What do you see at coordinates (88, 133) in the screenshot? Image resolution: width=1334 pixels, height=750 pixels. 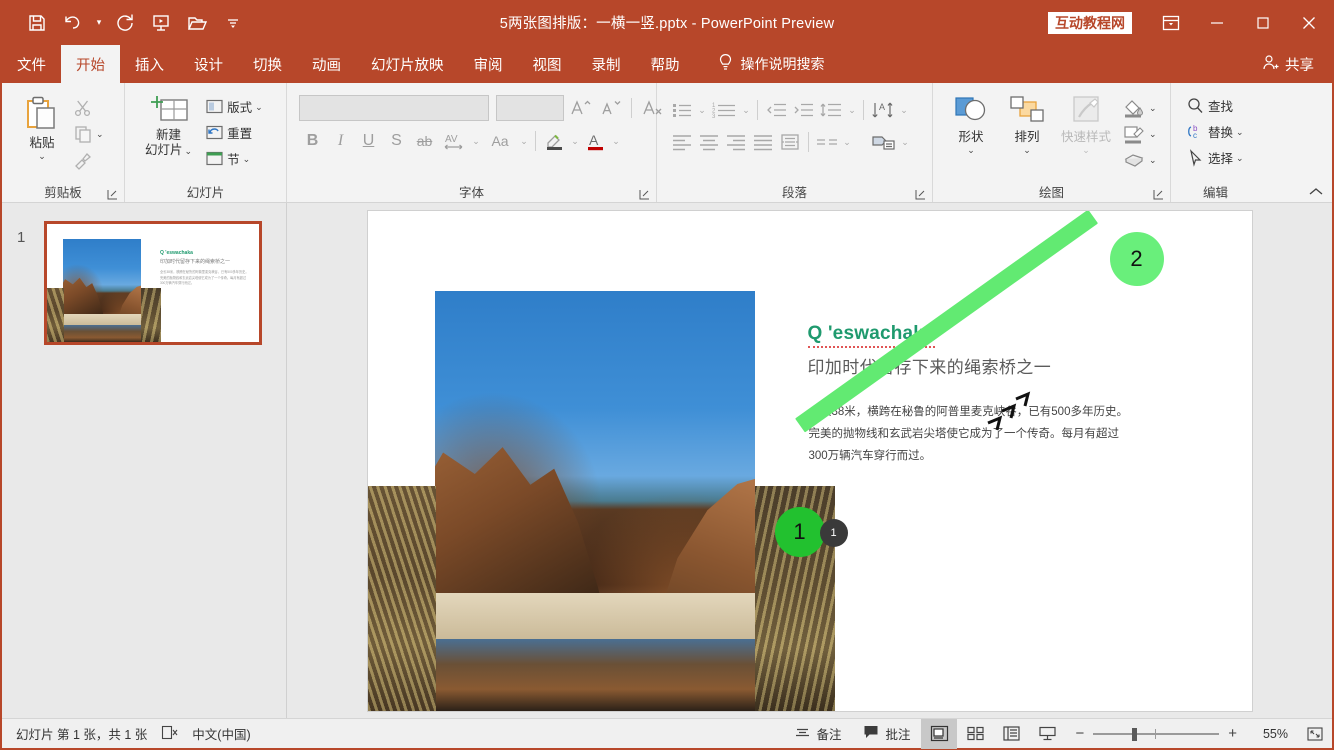 I see `copy-button: ⌄` at bounding box center [88, 133].